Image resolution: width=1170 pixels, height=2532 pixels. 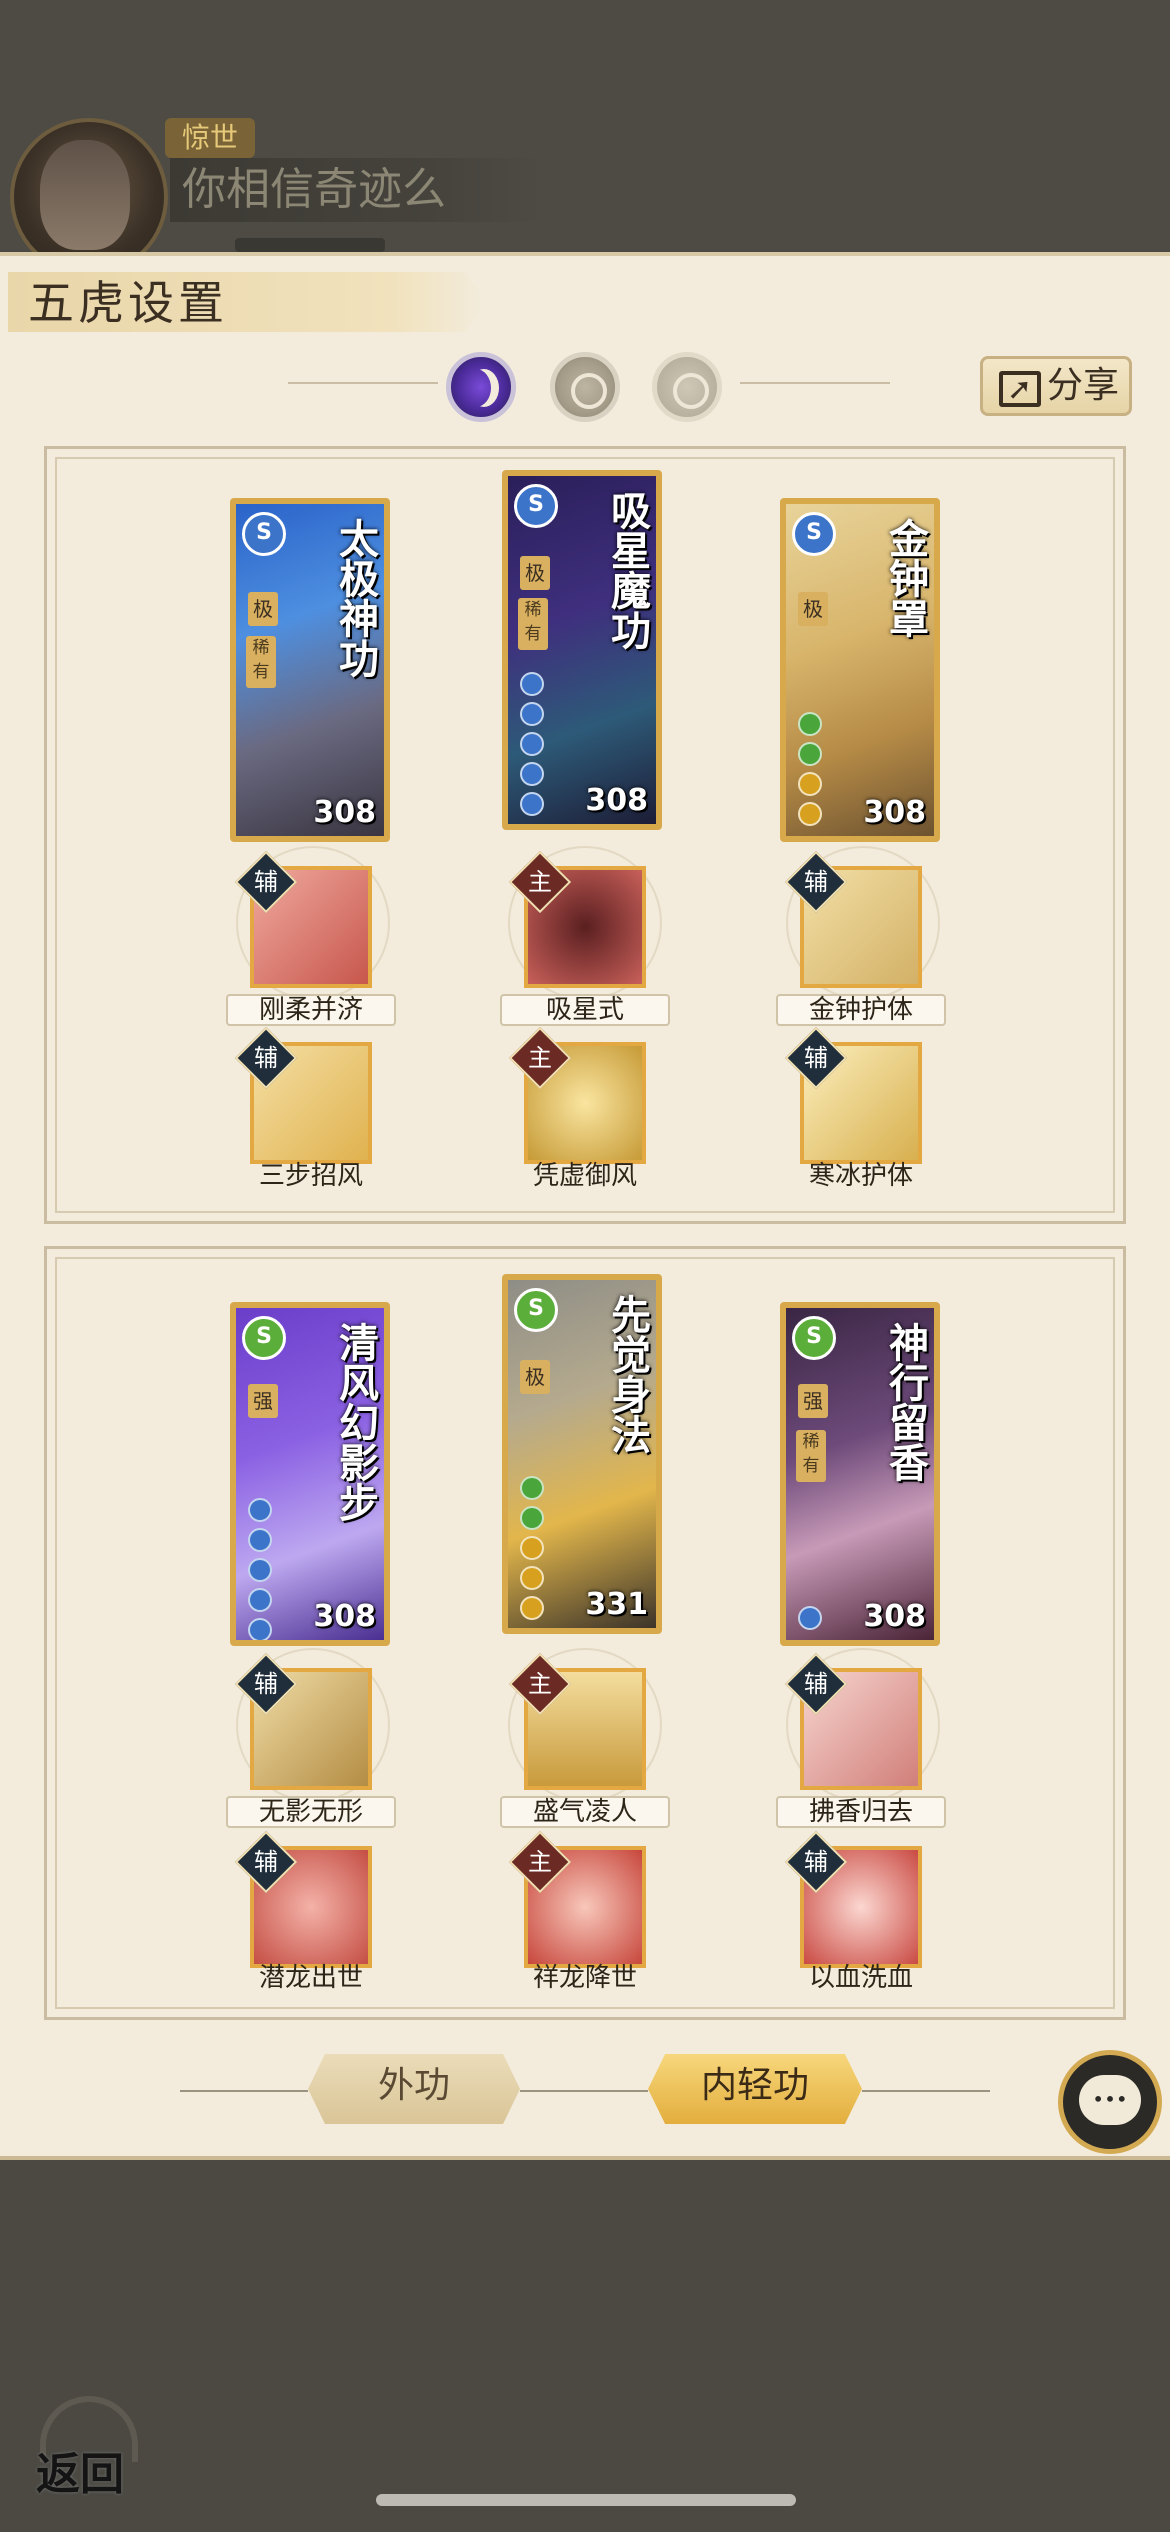 I want to click on score-strip, so click(x=310, y=245).